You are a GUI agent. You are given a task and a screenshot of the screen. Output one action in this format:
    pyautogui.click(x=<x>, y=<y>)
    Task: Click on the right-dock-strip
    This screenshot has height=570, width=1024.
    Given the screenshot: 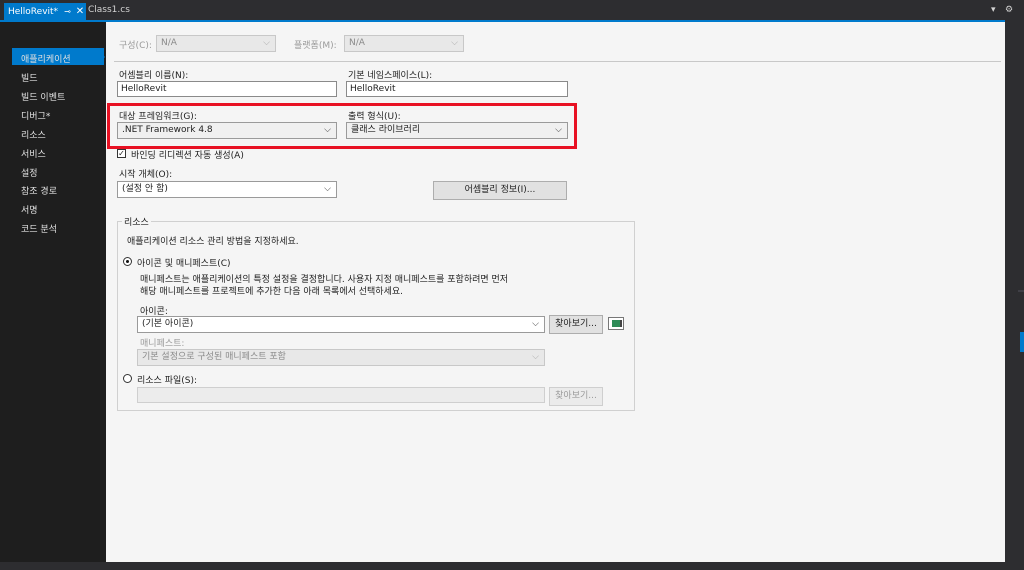 What is the action you would take?
    pyautogui.click(x=1014, y=291)
    